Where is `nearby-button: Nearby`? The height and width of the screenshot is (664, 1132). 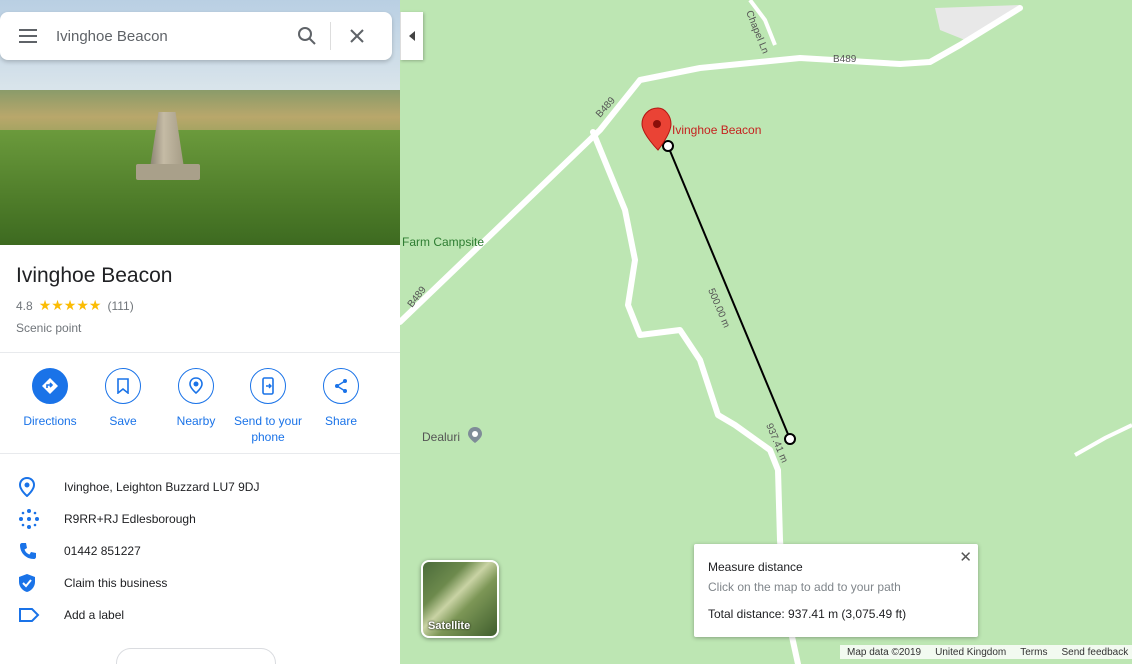 nearby-button: Nearby is located at coordinates (196, 398).